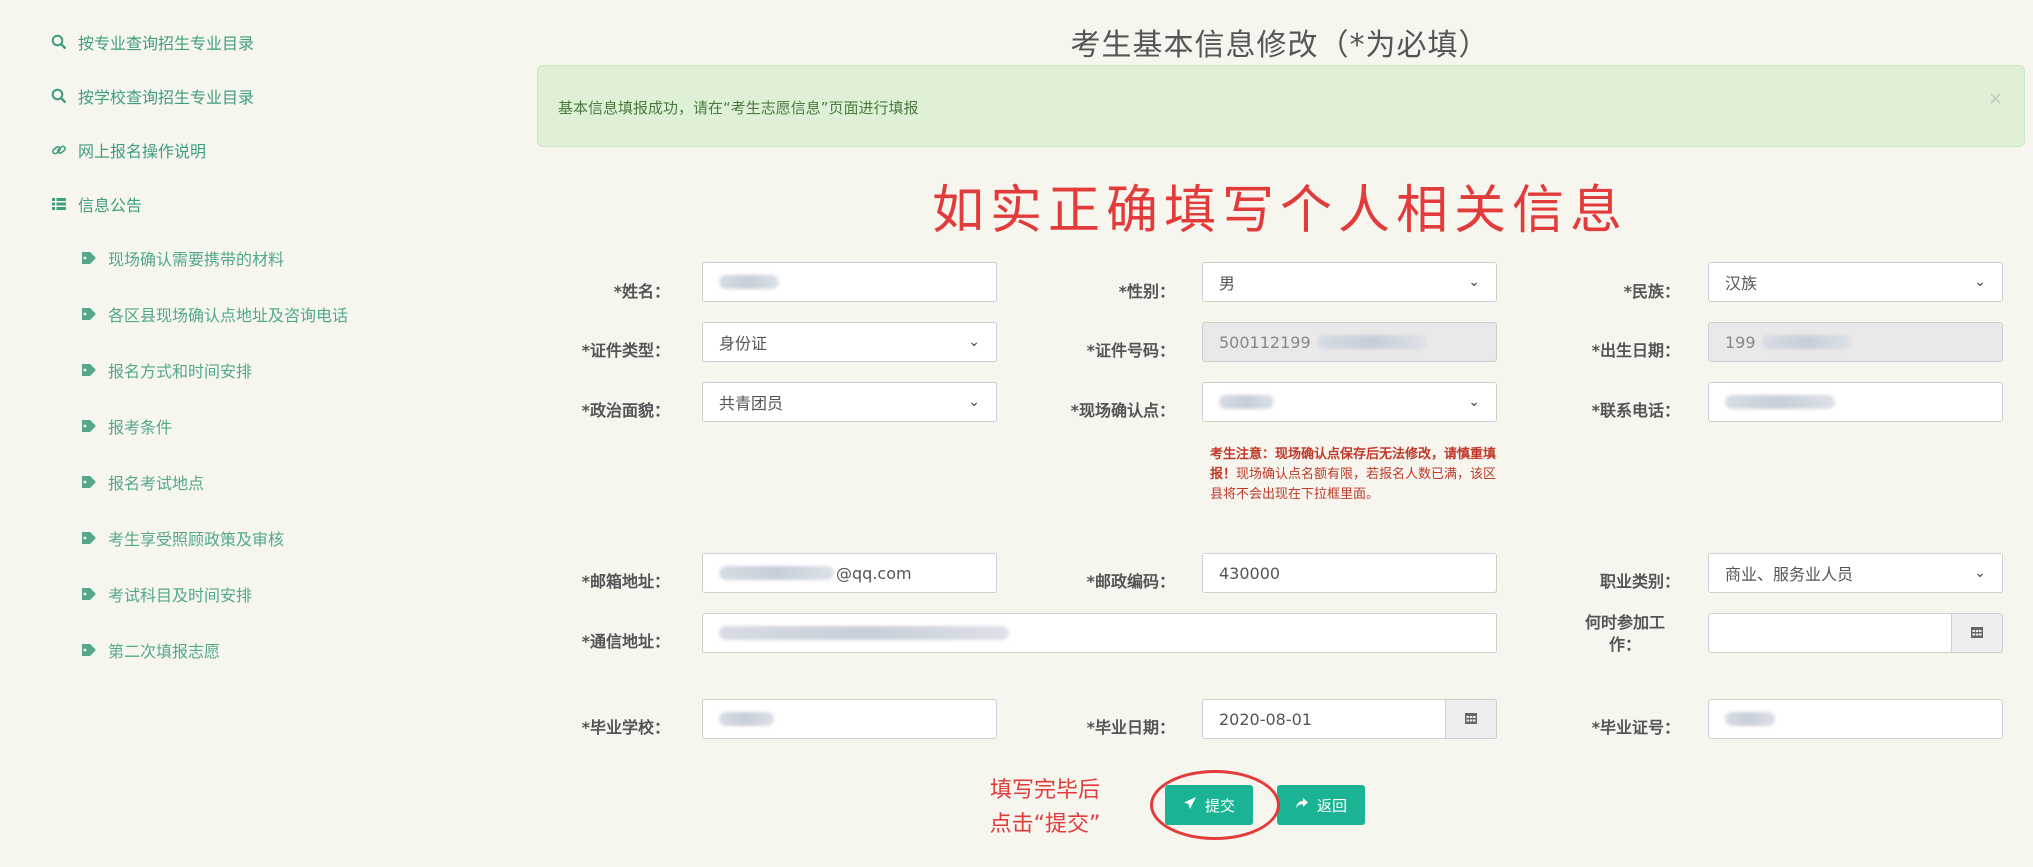 This screenshot has width=2033, height=867. I want to click on school-input, so click(849, 719).